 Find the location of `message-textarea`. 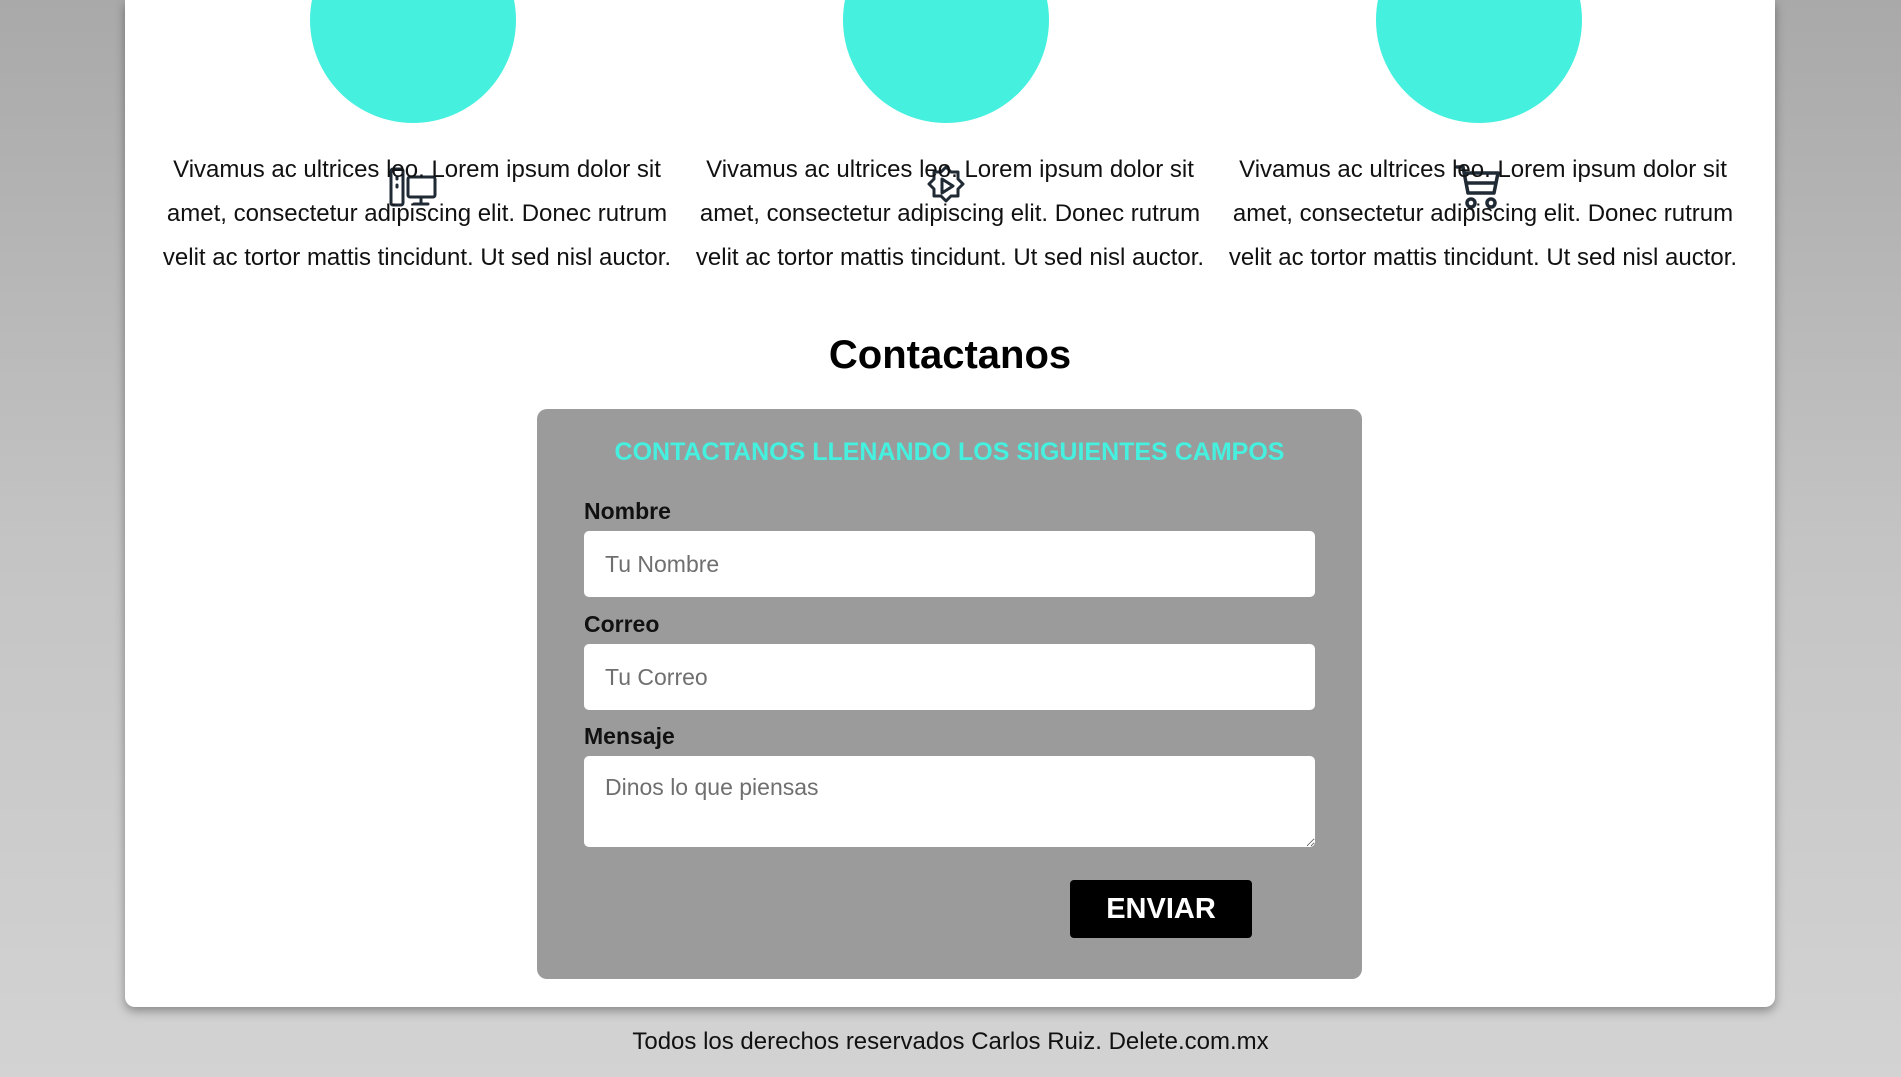

message-textarea is located at coordinates (949, 801).